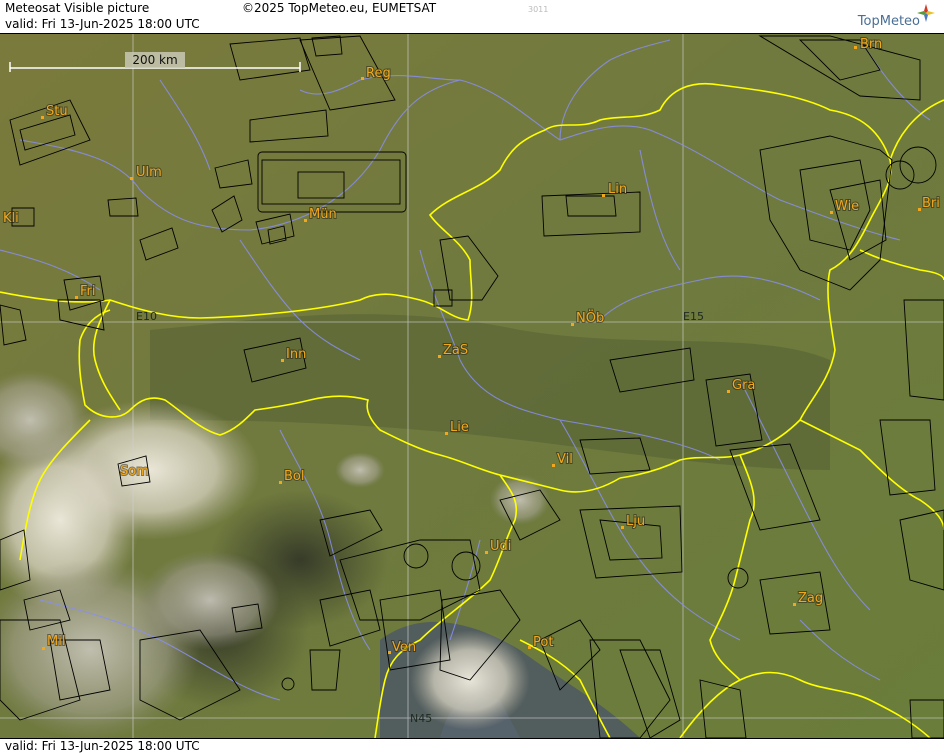 The width and height of the screenshot is (944, 753). Describe the element at coordinates (538, 9) in the screenshot. I see `product-code: 3011` at that location.